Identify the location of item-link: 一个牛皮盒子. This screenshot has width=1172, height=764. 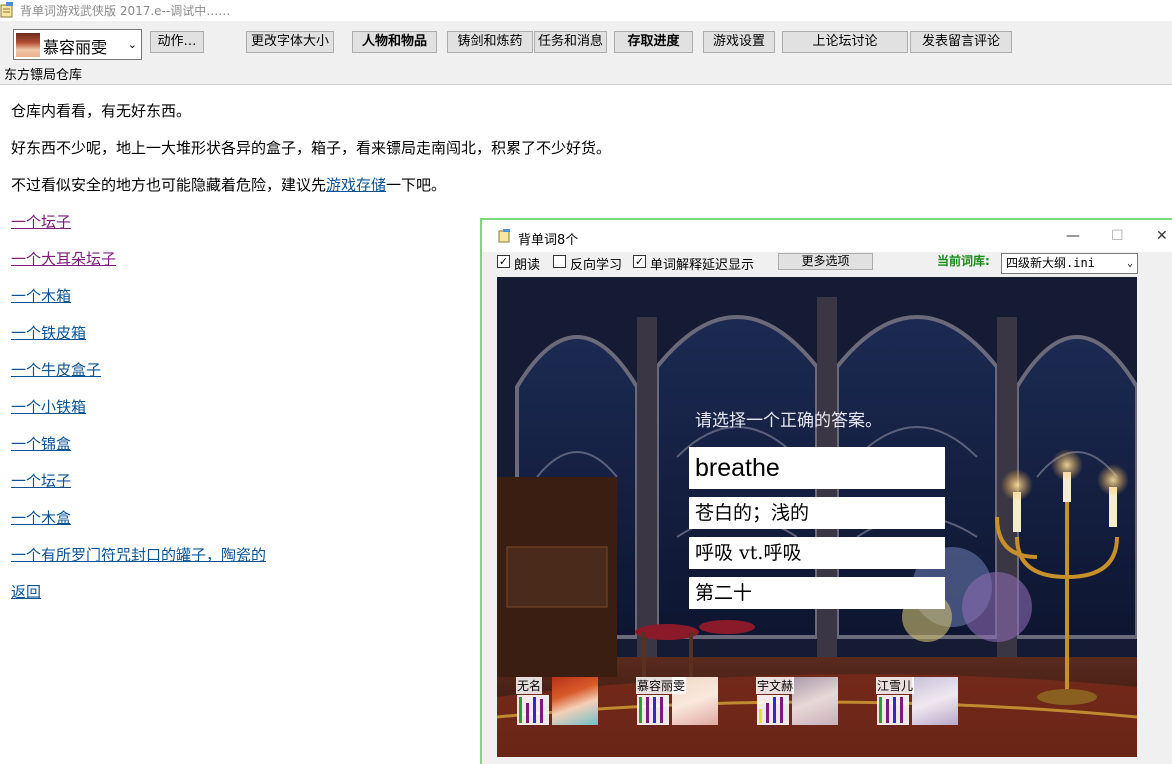
(56, 369).